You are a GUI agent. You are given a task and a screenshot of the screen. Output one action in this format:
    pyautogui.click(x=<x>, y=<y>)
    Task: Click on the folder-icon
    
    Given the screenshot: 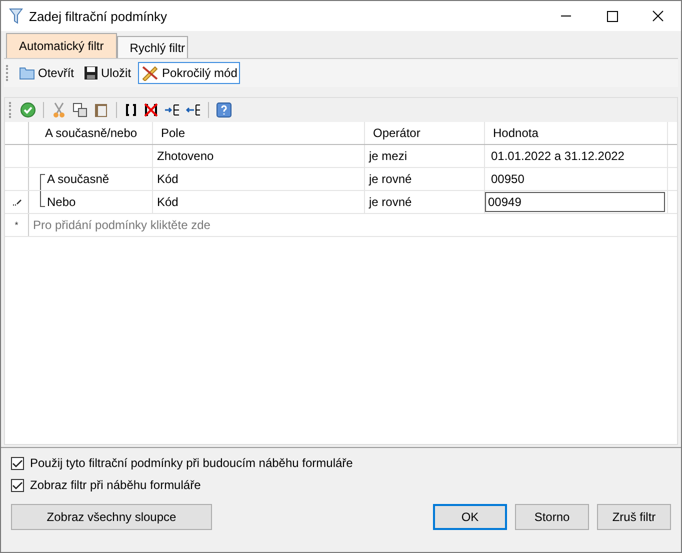 What is the action you would take?
    pyautogui.click(x=27, y=73)
    